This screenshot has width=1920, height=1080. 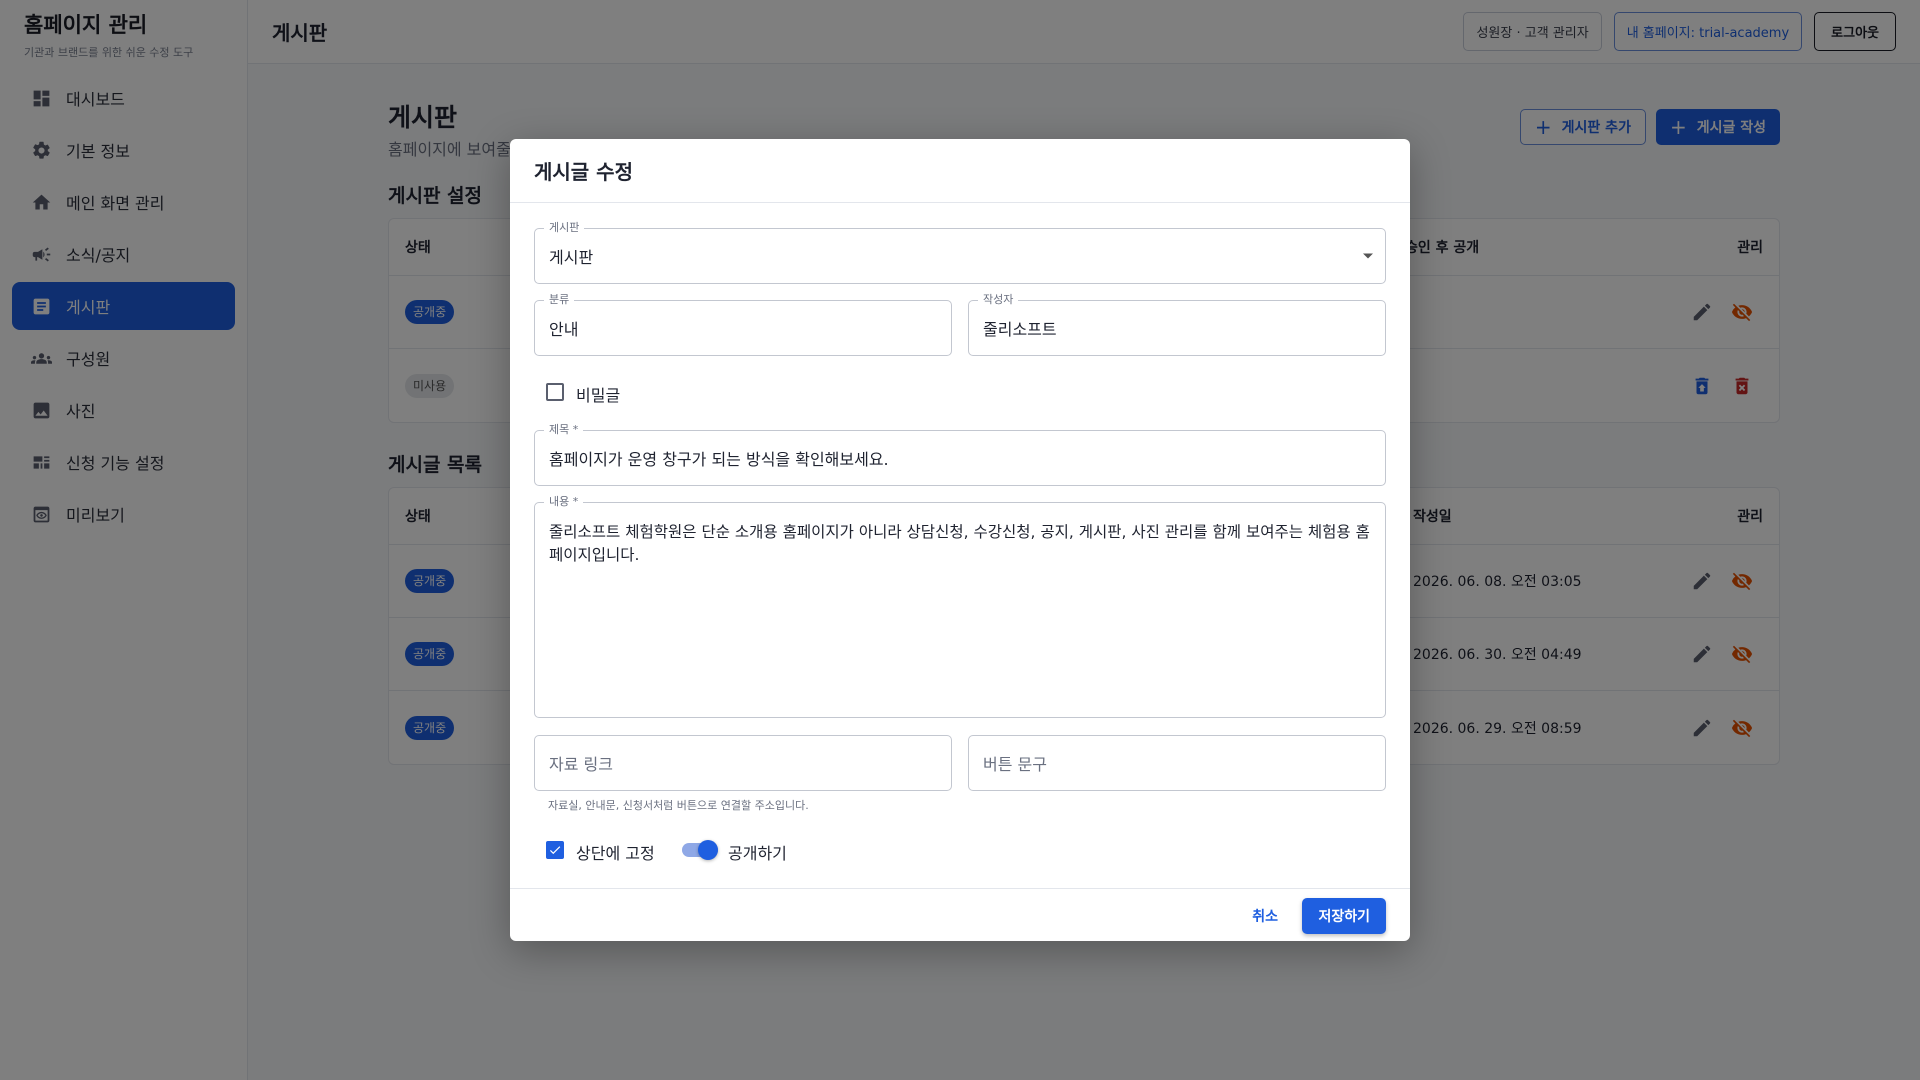 I want to click on dropdown-arrow-icon, so click(x=1368, y=256).